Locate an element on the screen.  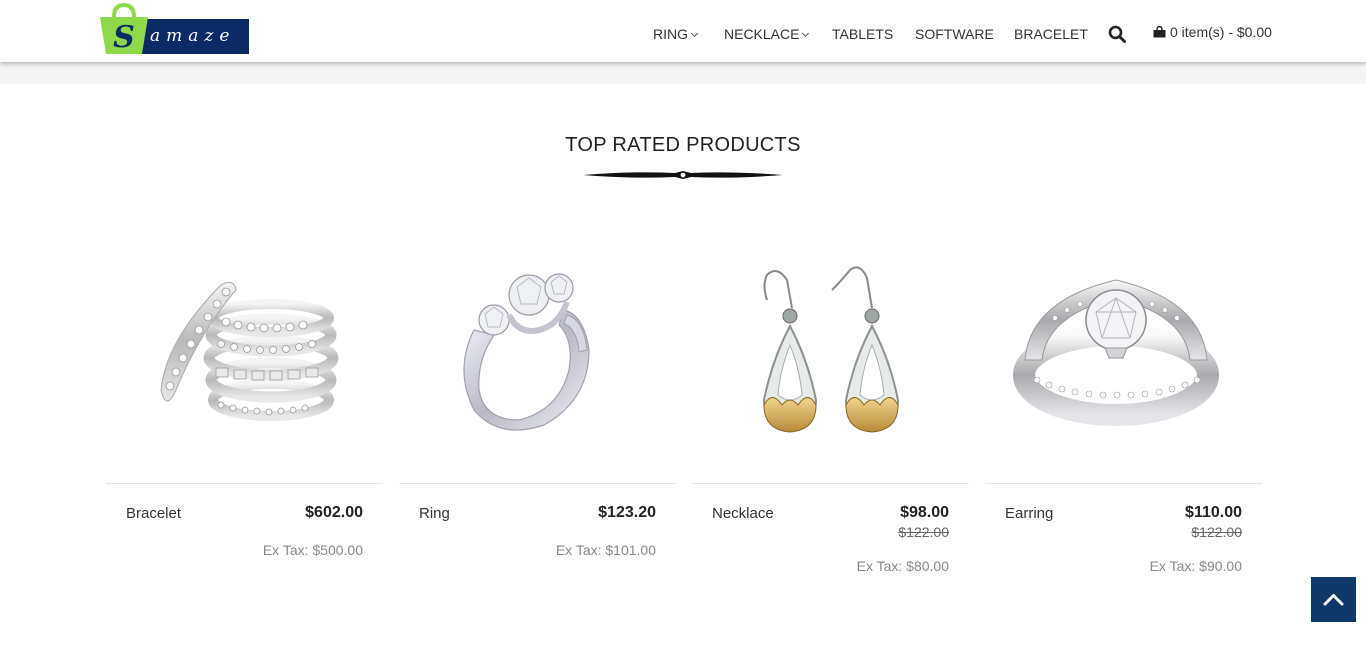
product-image-three-stone-ring is located at coordinates (537, 360).